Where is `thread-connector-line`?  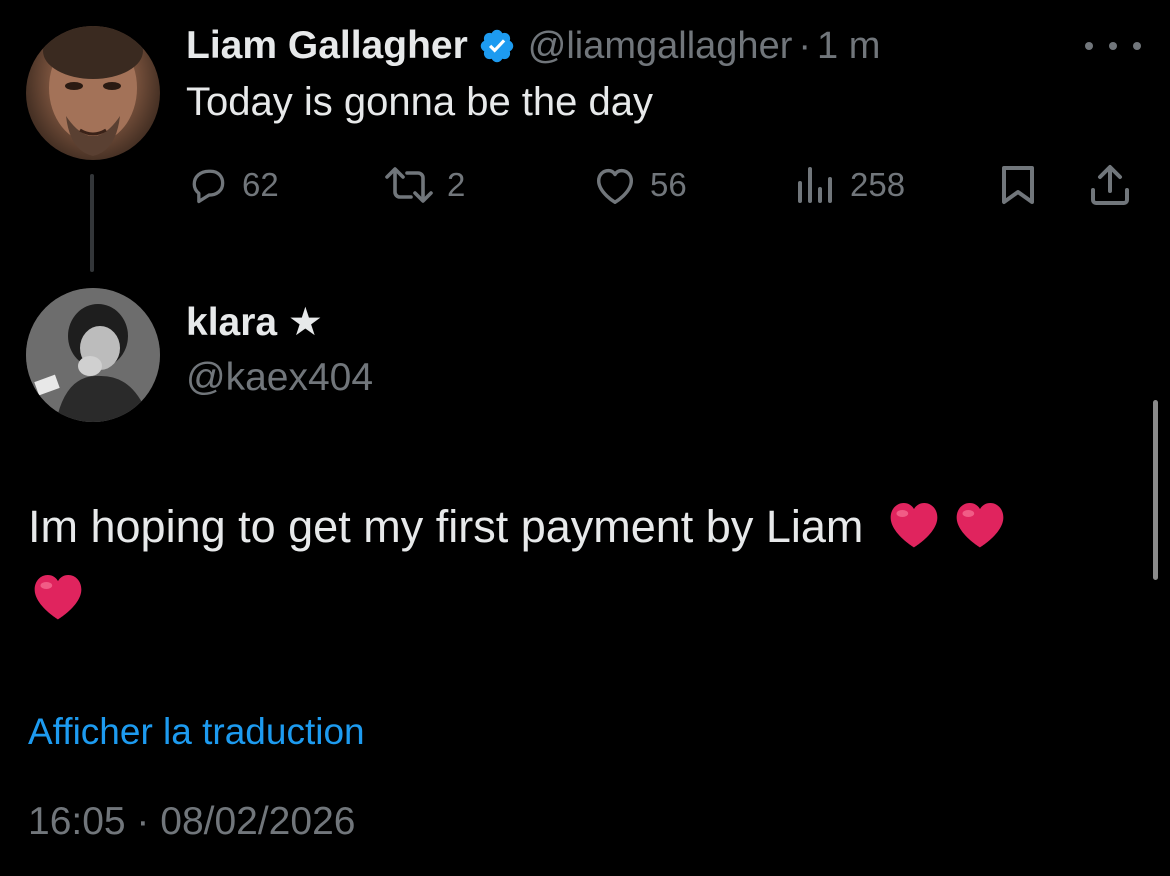
thread-connector-line is located at coordinates (92, 223).